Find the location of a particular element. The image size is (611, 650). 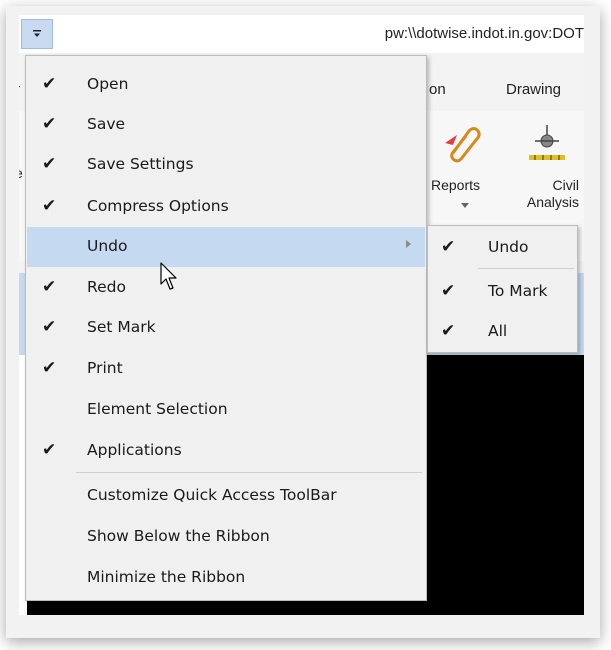

tab-drawing: Drawing is located at coordinates (533, 89).